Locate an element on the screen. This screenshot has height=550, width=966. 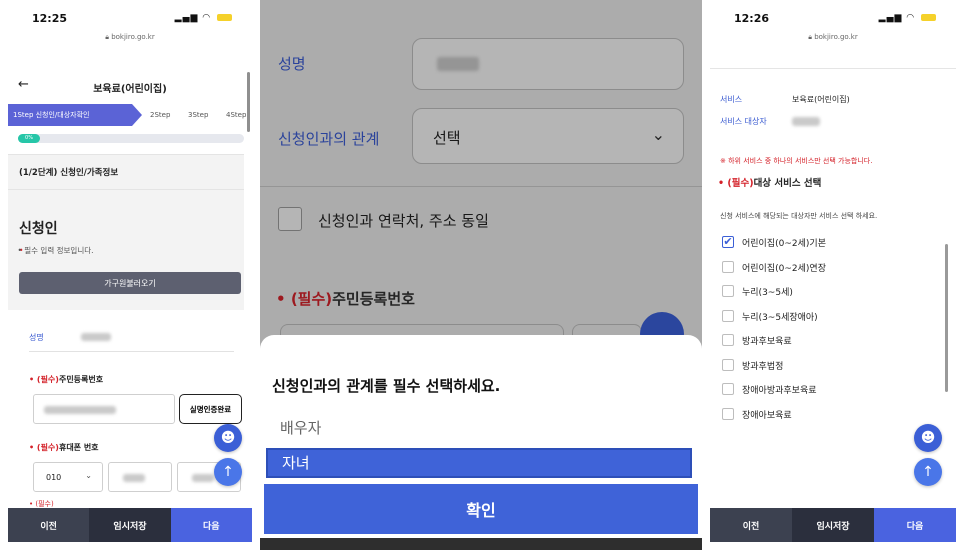
option-spouse: 배우자 is located at coordinates (481, 428).